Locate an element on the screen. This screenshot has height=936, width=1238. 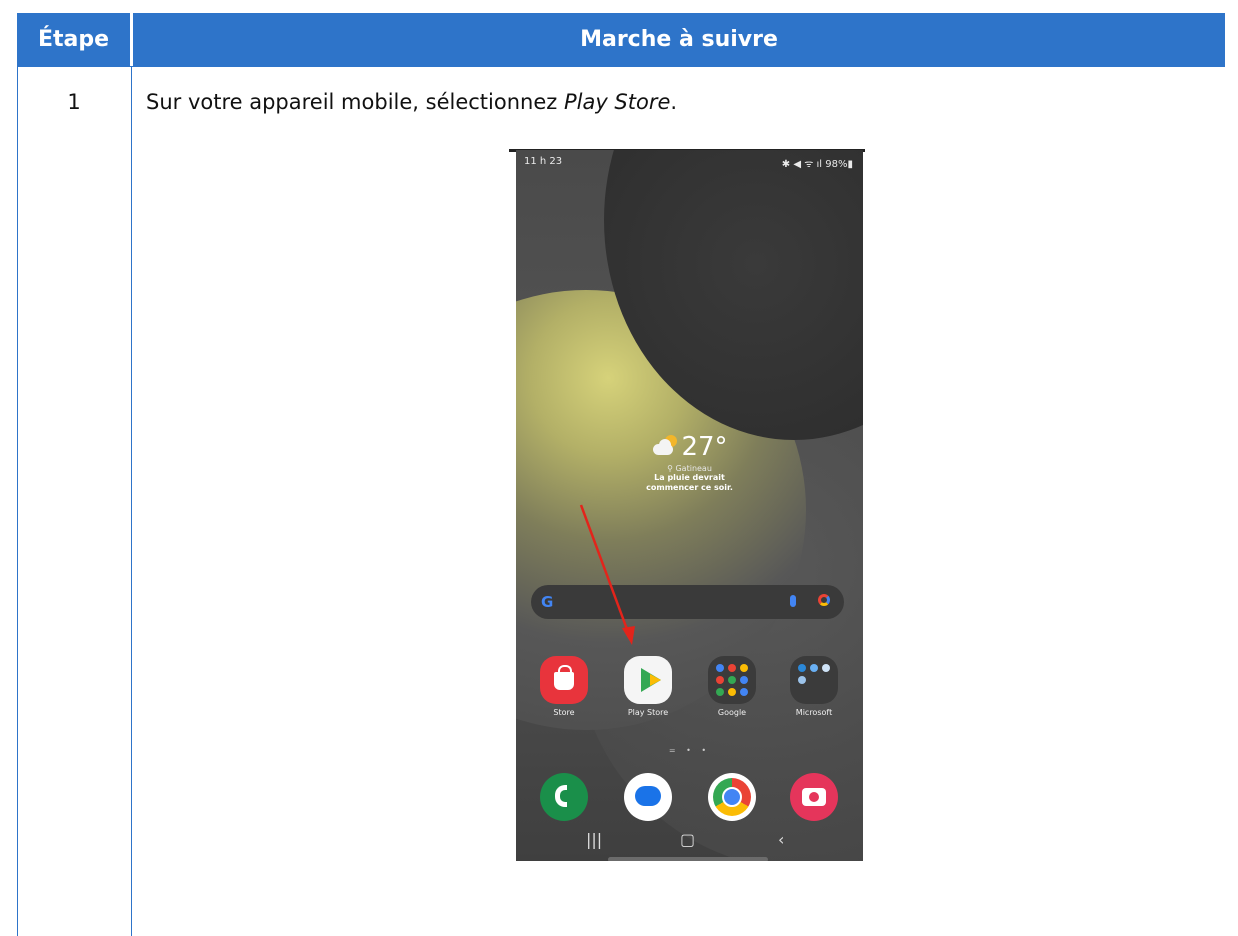
app-play-store: Play Store is located at coordinates (648, 686).